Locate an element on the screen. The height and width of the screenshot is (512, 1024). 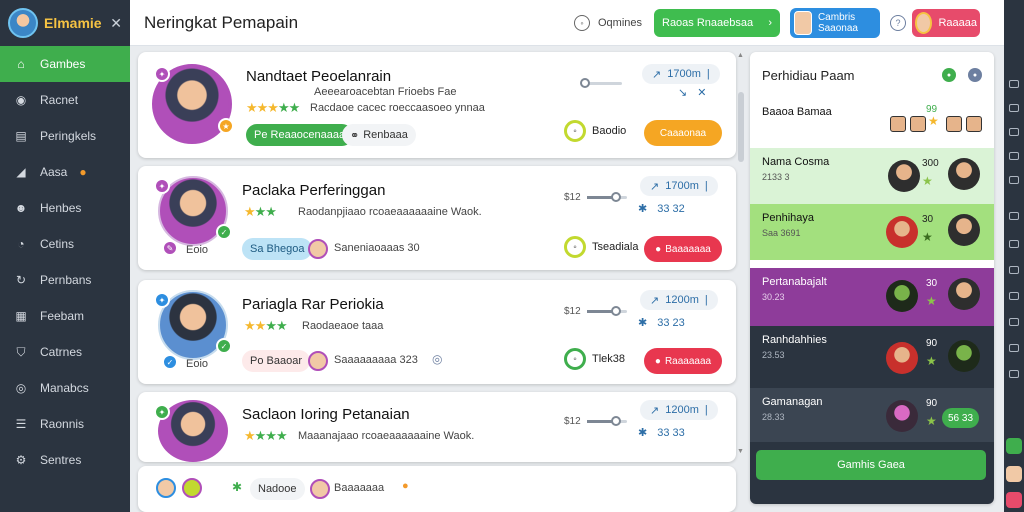
sidebar-item-label: Gambes is located at coordinates (63, 64).